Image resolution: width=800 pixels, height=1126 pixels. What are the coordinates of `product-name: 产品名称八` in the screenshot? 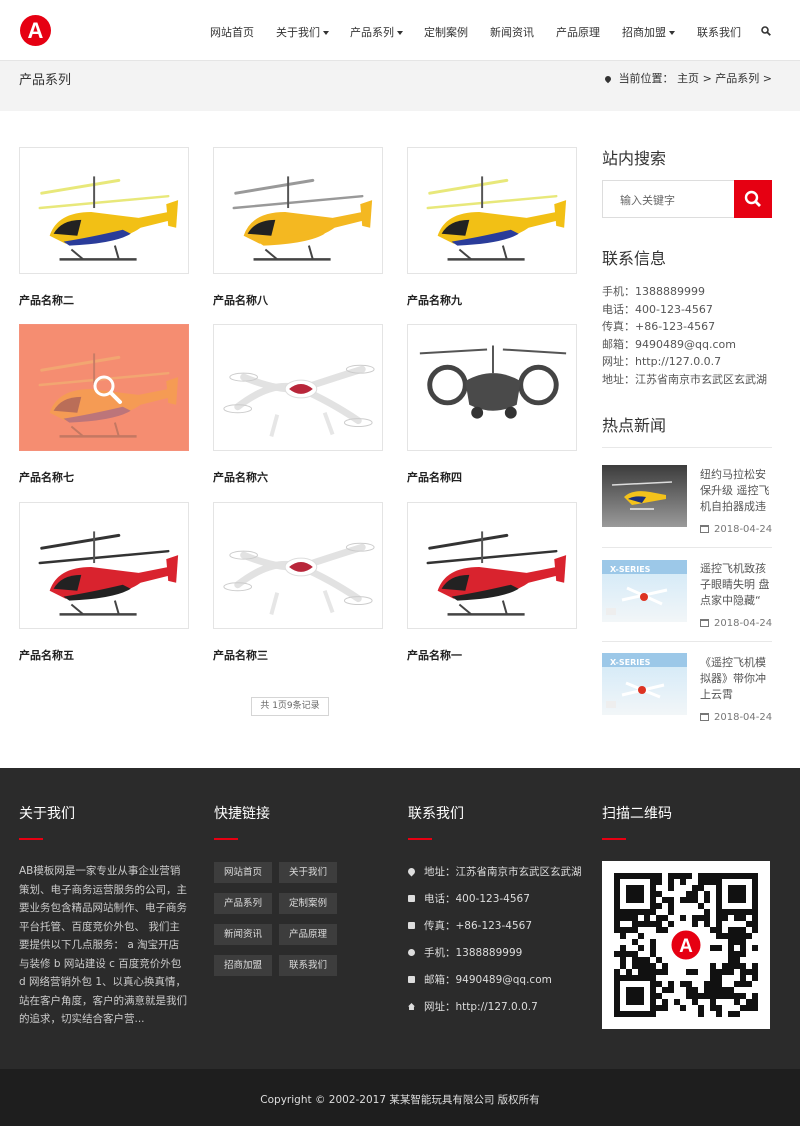 It's located at (240, 300).